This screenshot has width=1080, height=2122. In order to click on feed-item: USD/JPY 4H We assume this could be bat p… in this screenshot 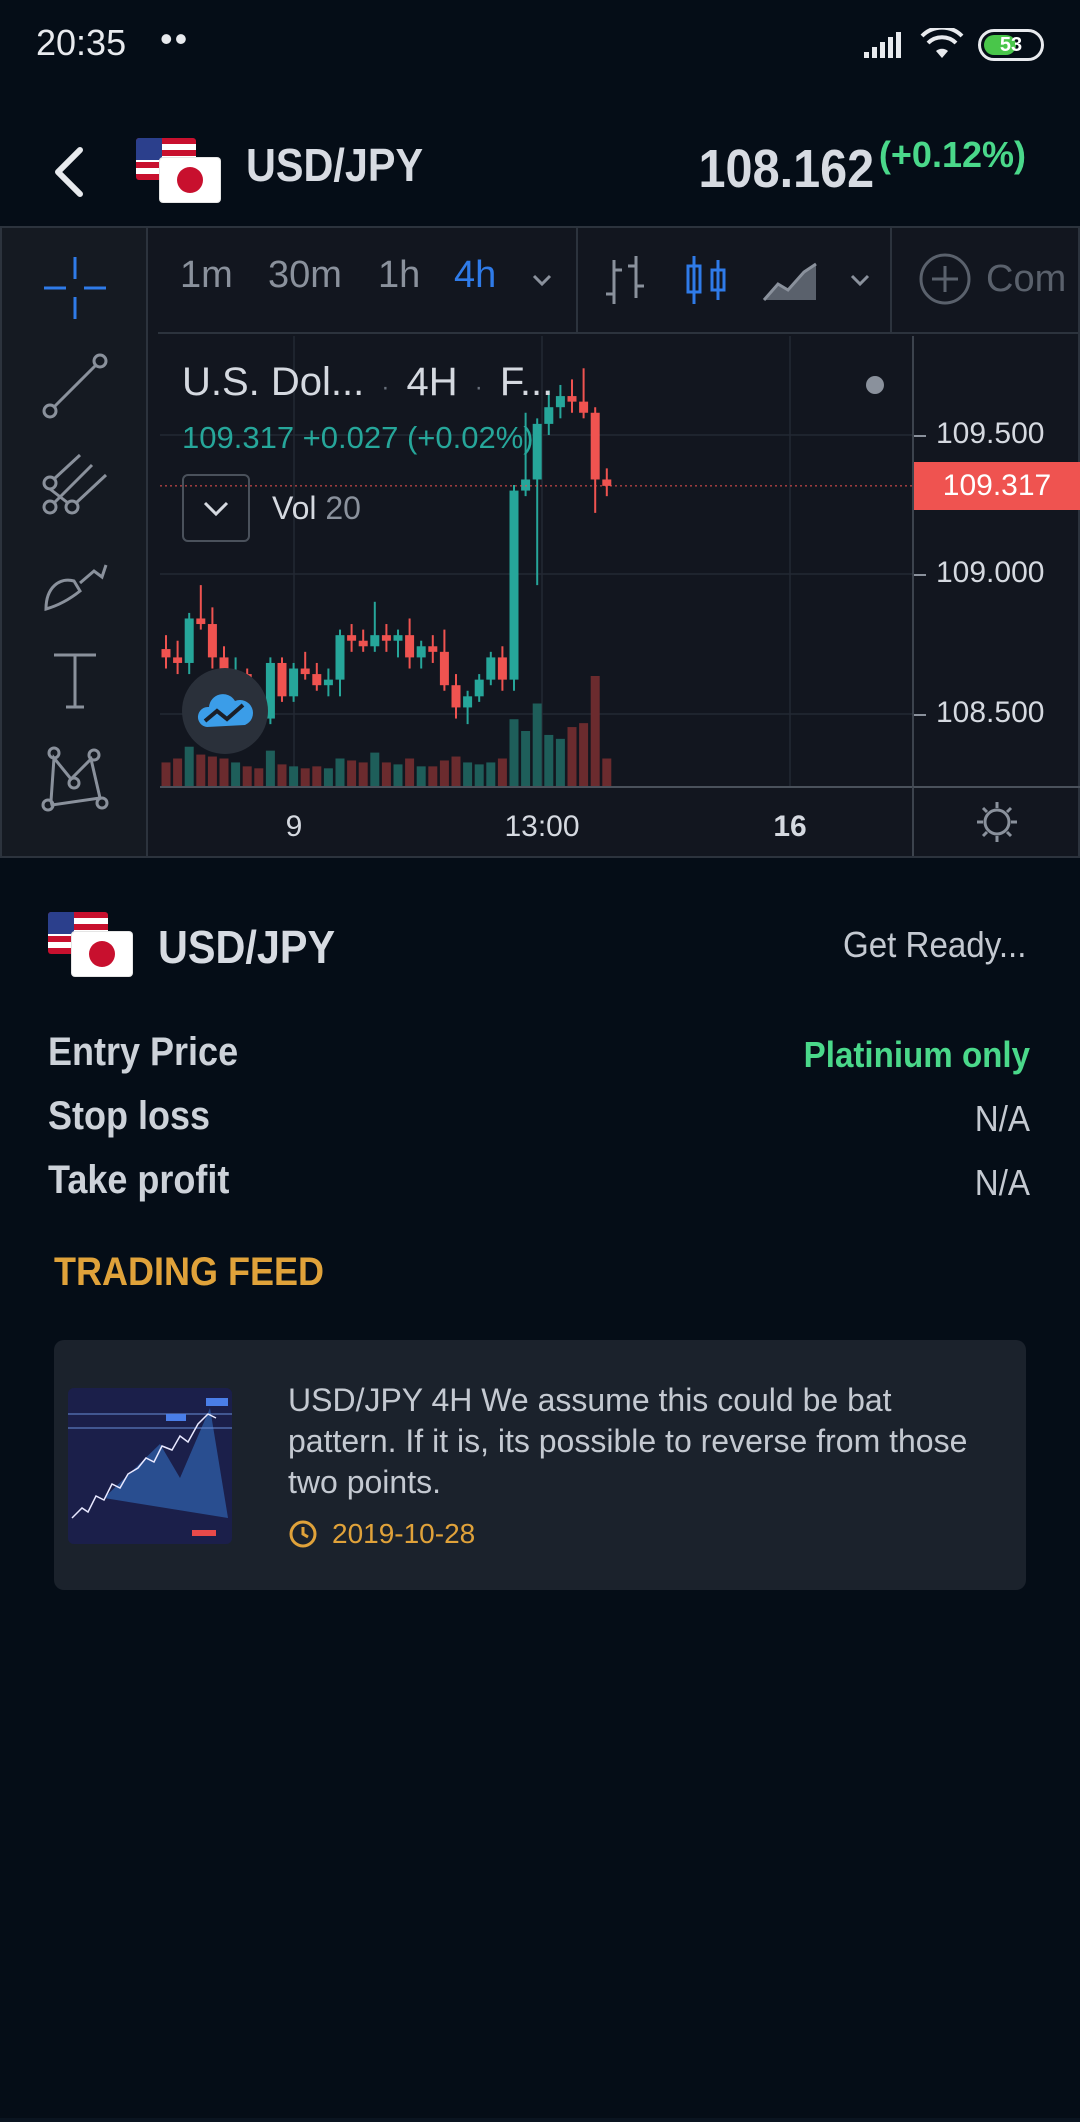, I will do `click(540, 1465)`.